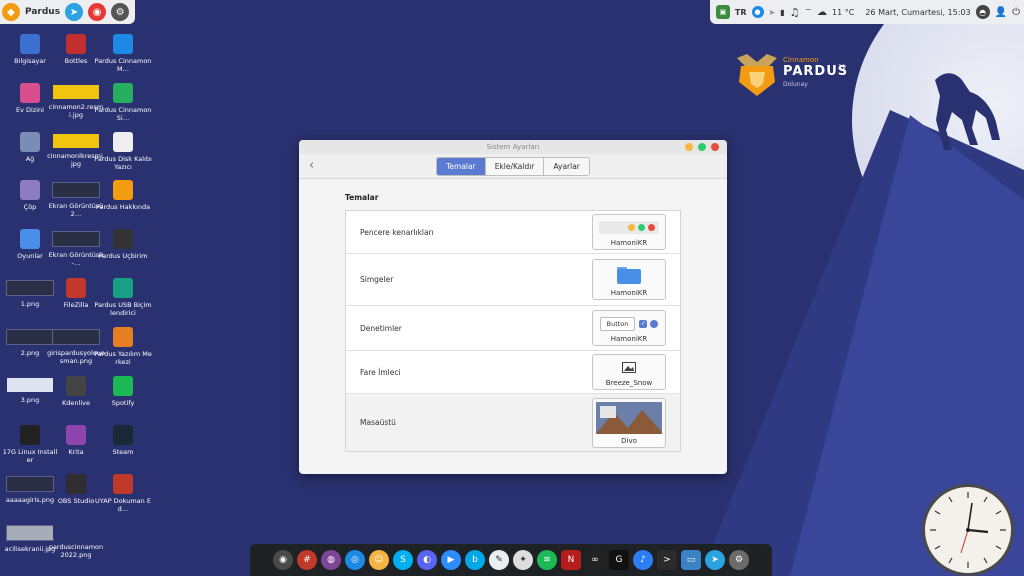 Image resolution: width=1024 pixels, height=576 pixels. Describe the element at coordinates (667, 560) in the screenshot. I see `terminal-dock-icon: >` at that location.